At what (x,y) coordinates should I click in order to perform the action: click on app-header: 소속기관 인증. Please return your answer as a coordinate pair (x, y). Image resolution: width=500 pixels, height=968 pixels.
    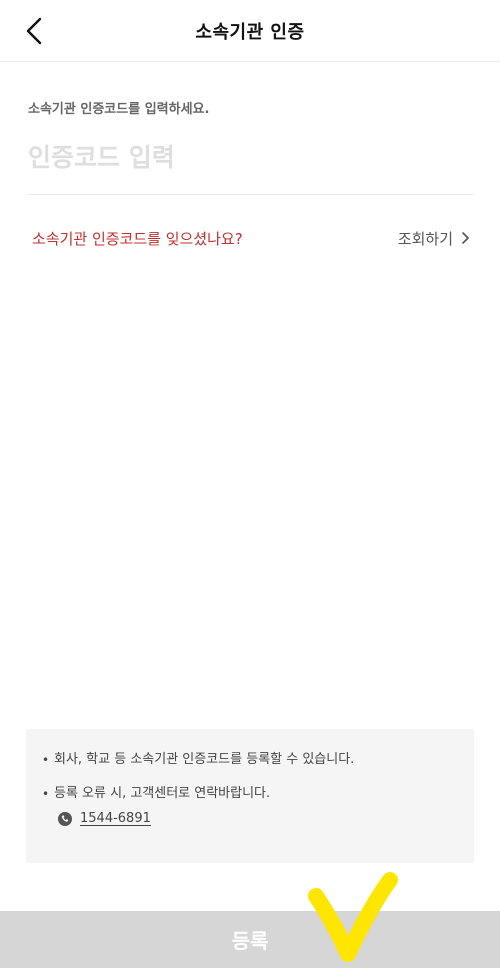
    Looking at the image, I should click on (250, 31).